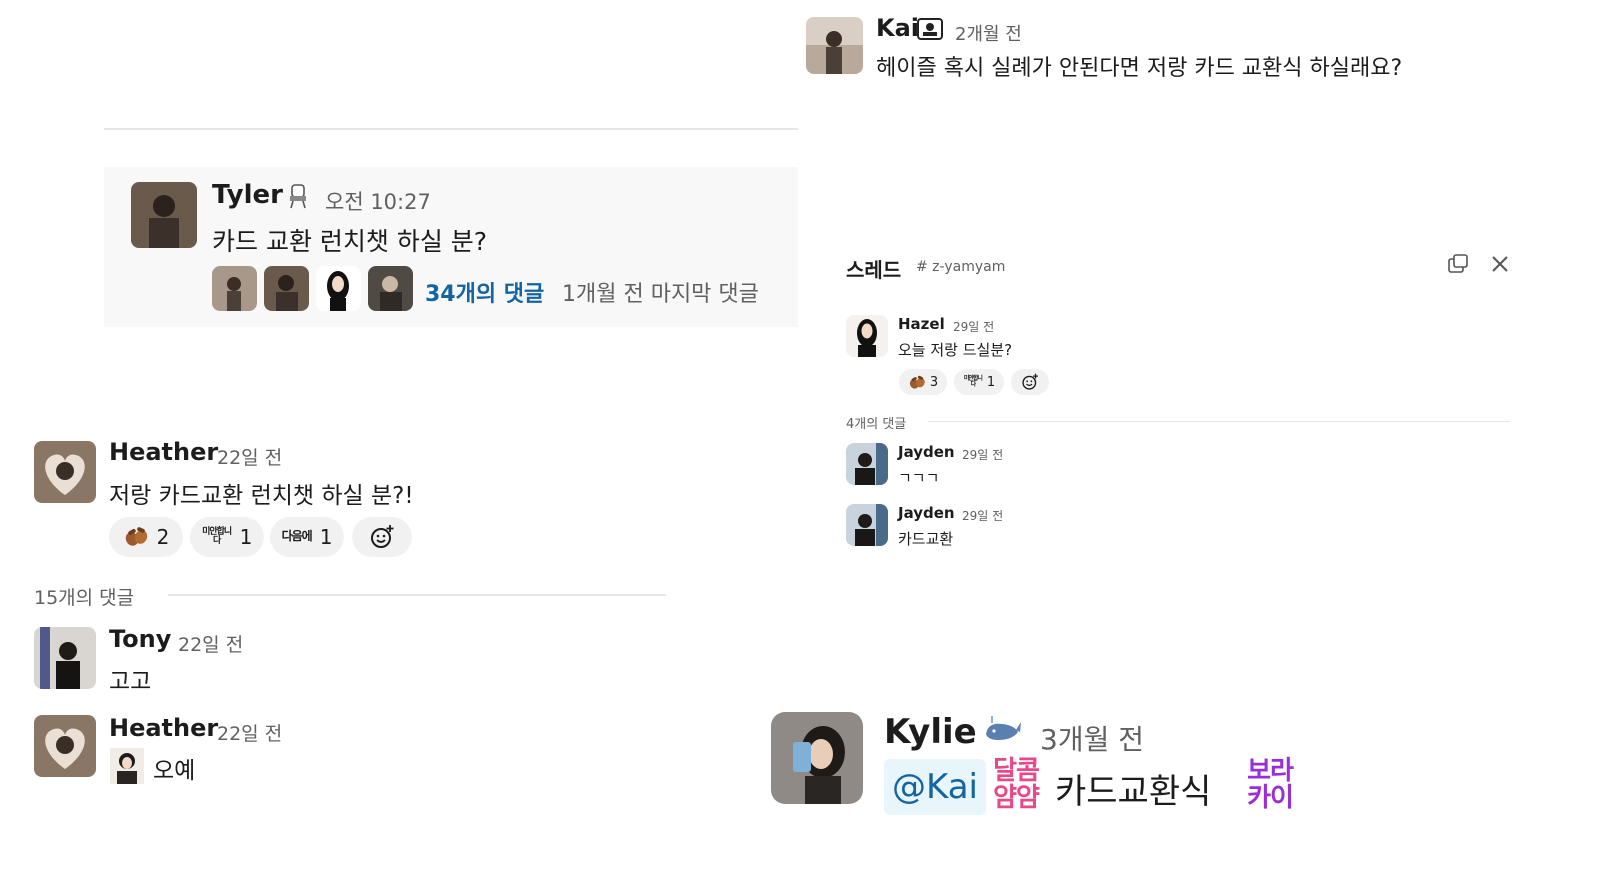 This screenshot has height=876, width=1610. Describe the element at coordinates (934, 382) in the screenshot. I see `reaction-count: 3` at that location.